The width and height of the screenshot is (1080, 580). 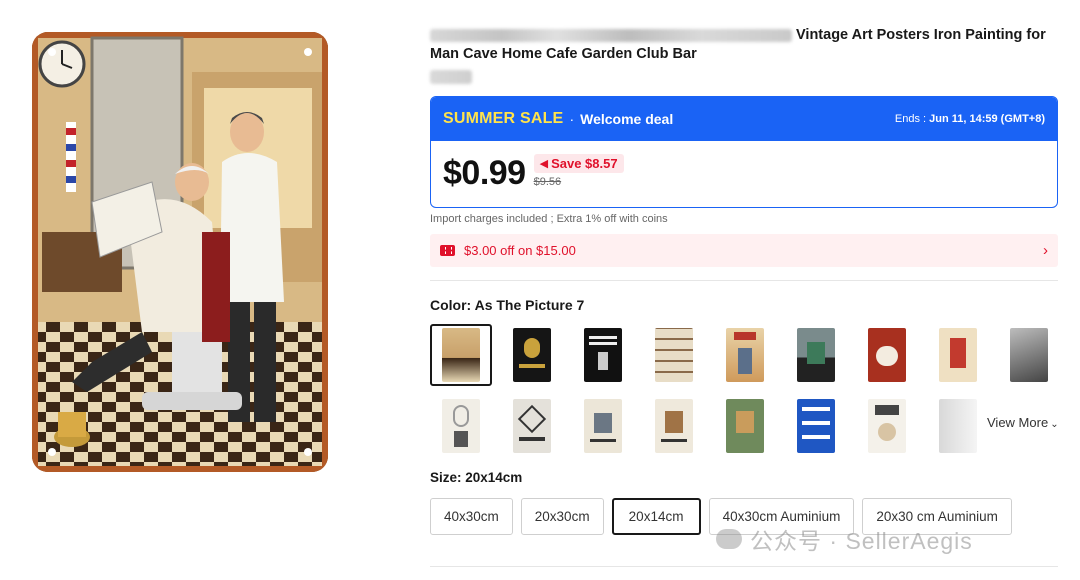 What do you see at coordinates (461, 426) in the screenshot?
I see `swatch-mirror-chair` at bounding box center [461, 426].